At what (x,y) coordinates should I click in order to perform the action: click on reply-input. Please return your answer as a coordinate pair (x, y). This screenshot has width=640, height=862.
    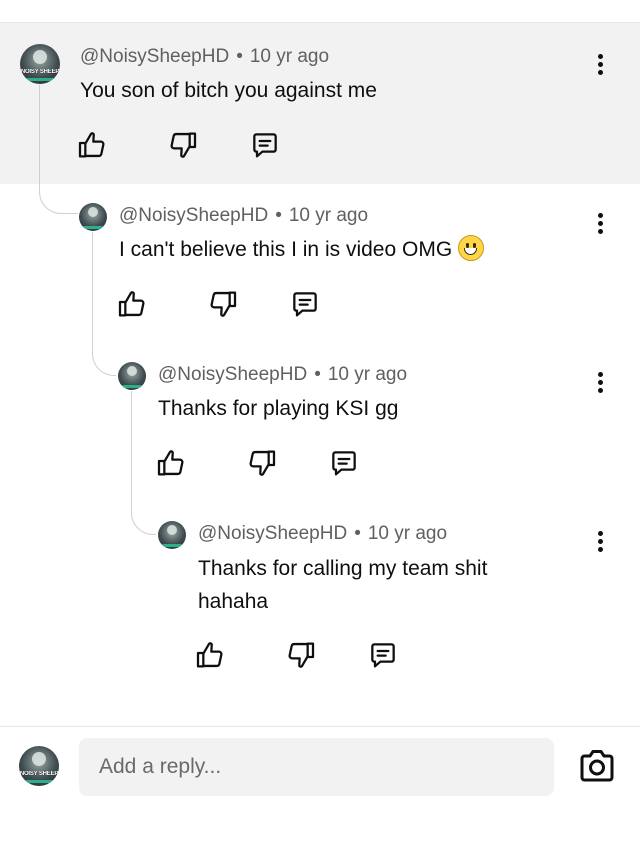
    Looking at the image, I should click on (316, 767).